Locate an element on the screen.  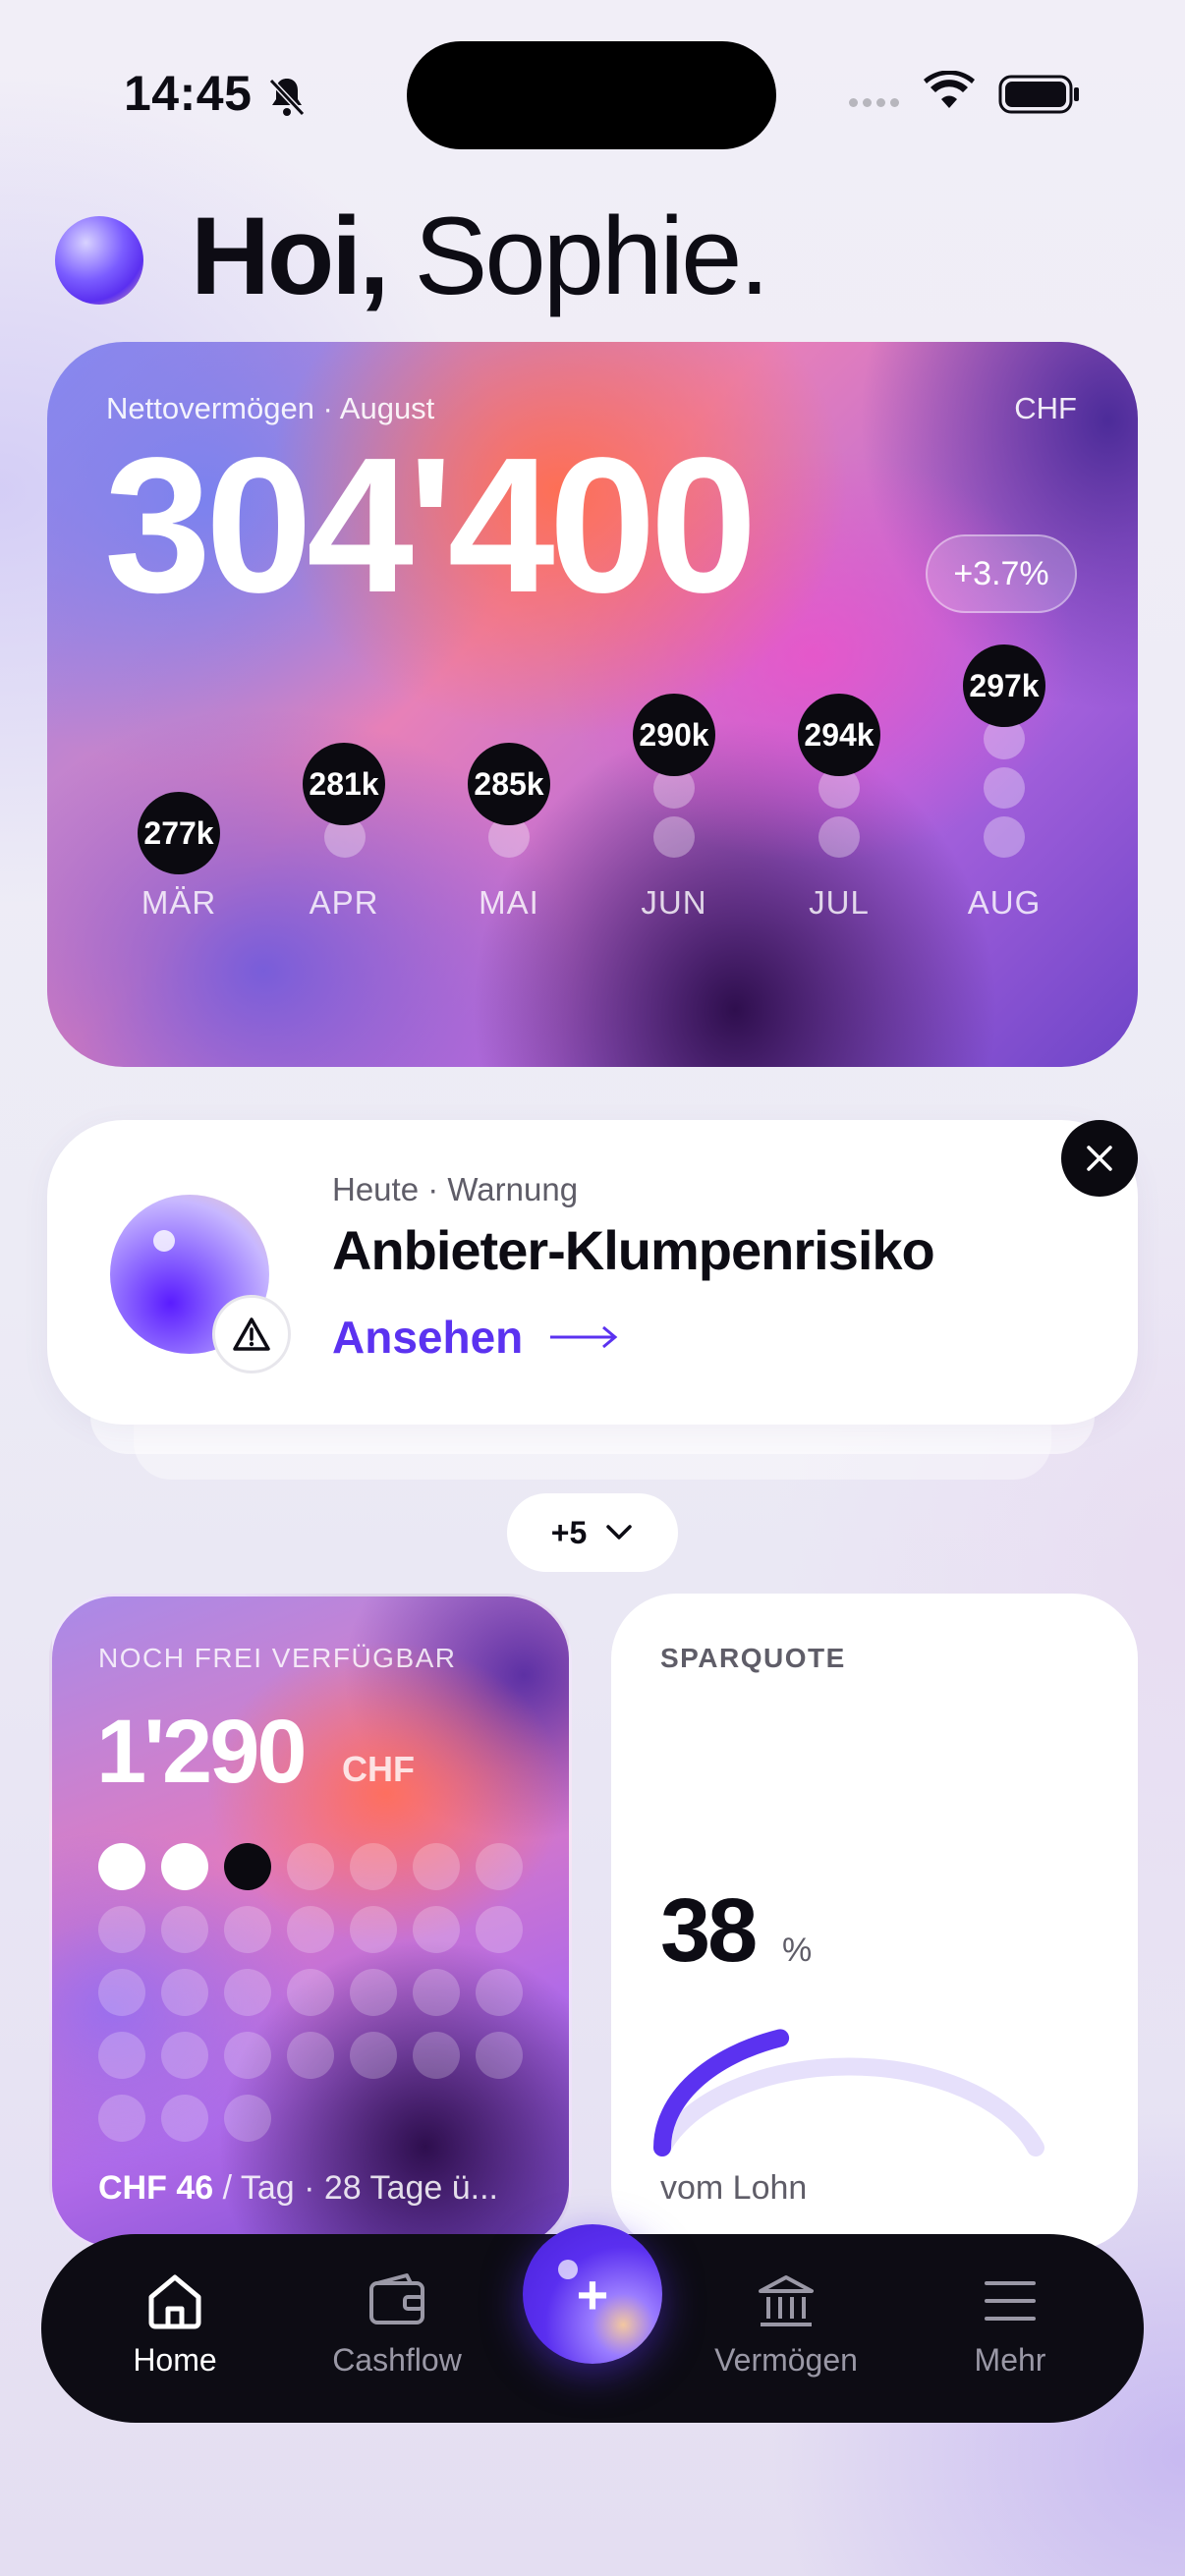
greeting-title: Hoi, Sophie. is located at coordinates (481, 256).